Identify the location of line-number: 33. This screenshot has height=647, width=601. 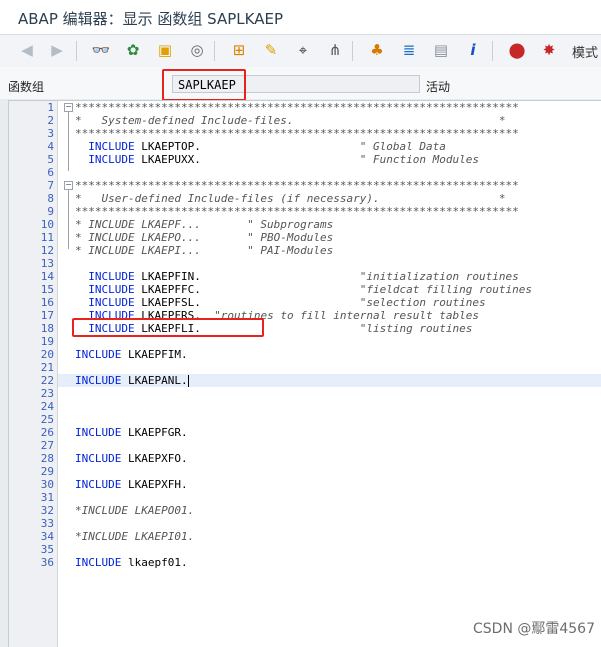
(47, 523).